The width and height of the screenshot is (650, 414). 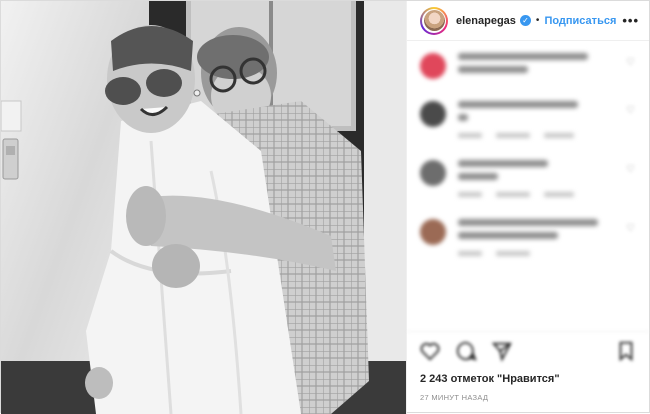 I want to click on comment-icon, so click(x=466, y=351).